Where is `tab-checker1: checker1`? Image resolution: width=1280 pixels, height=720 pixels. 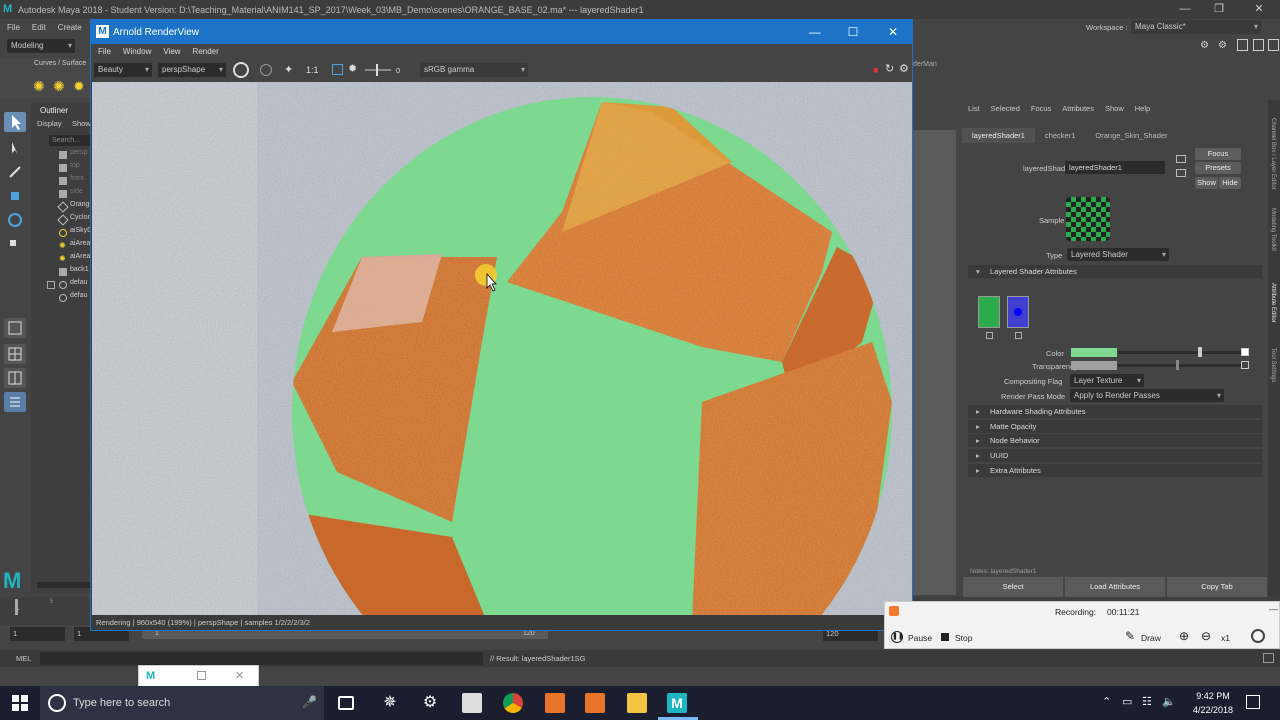 tab-checker1: checker1 is located at coordinates (1060, 135).